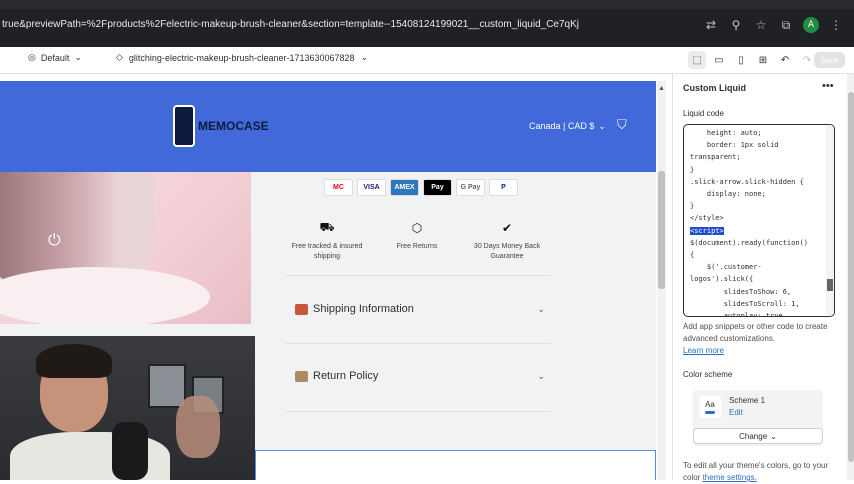 The width and height of the screenshot is (854, 484). I want to click on tab-strip, so click(427, 4).